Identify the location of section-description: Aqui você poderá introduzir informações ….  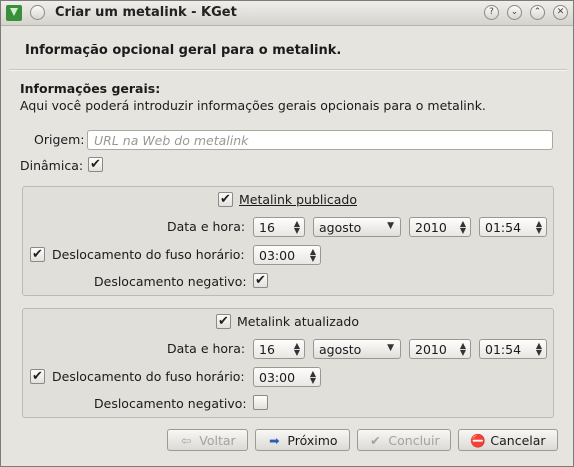
(253, 105).